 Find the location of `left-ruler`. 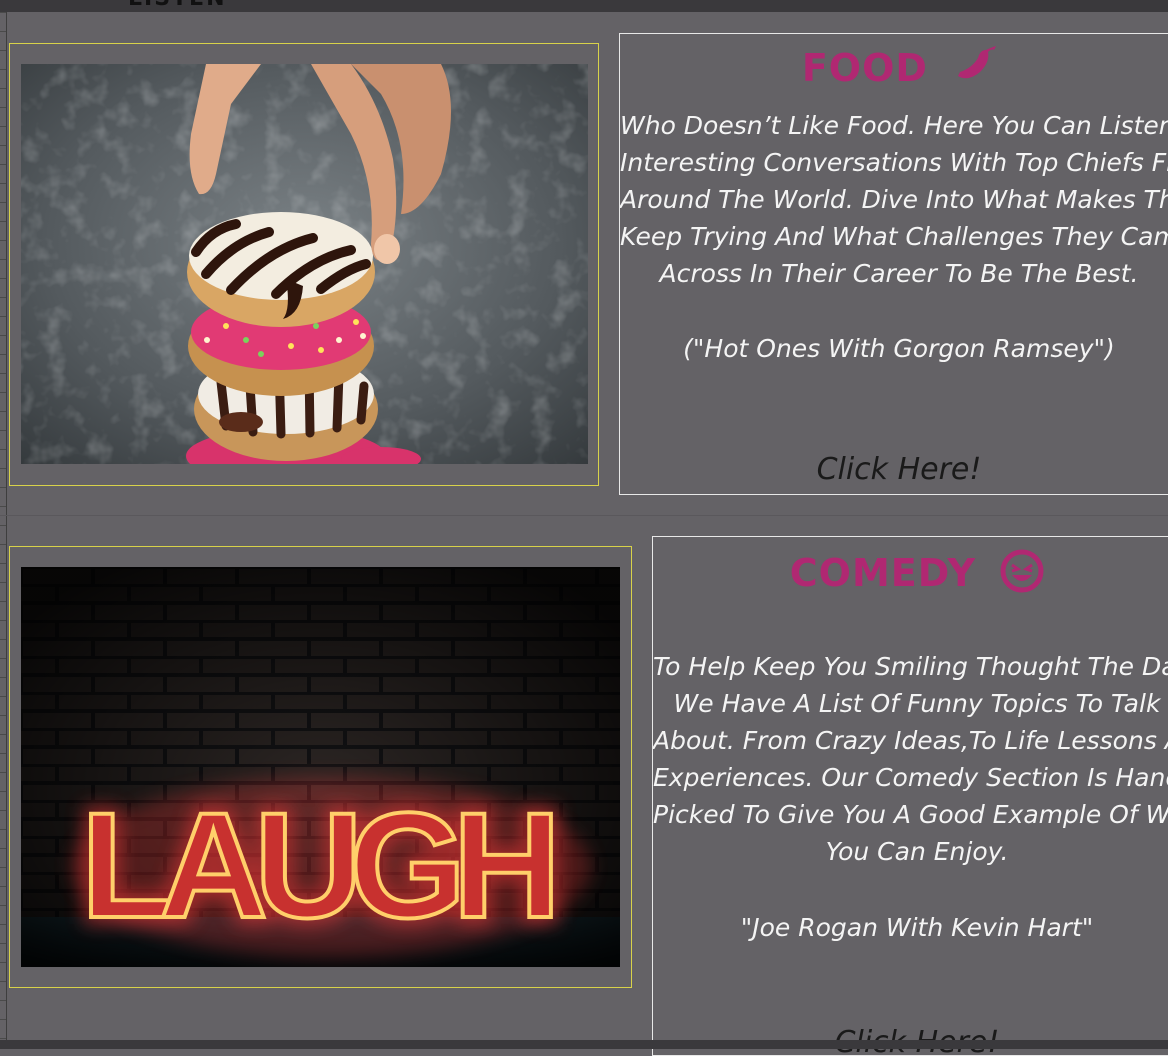

left-ruler is located at coordinates (3, 526).